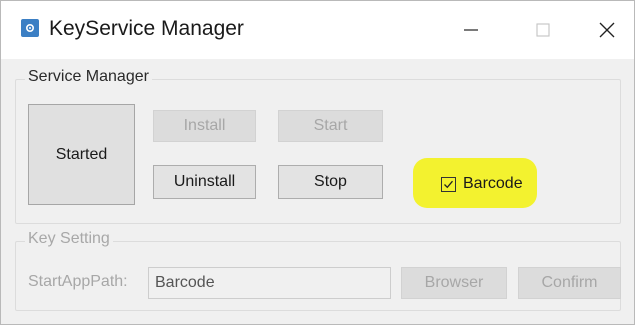 The width and height of the screenshot is (635, 325). I want to click on start-button: Start, so click(330, 126).